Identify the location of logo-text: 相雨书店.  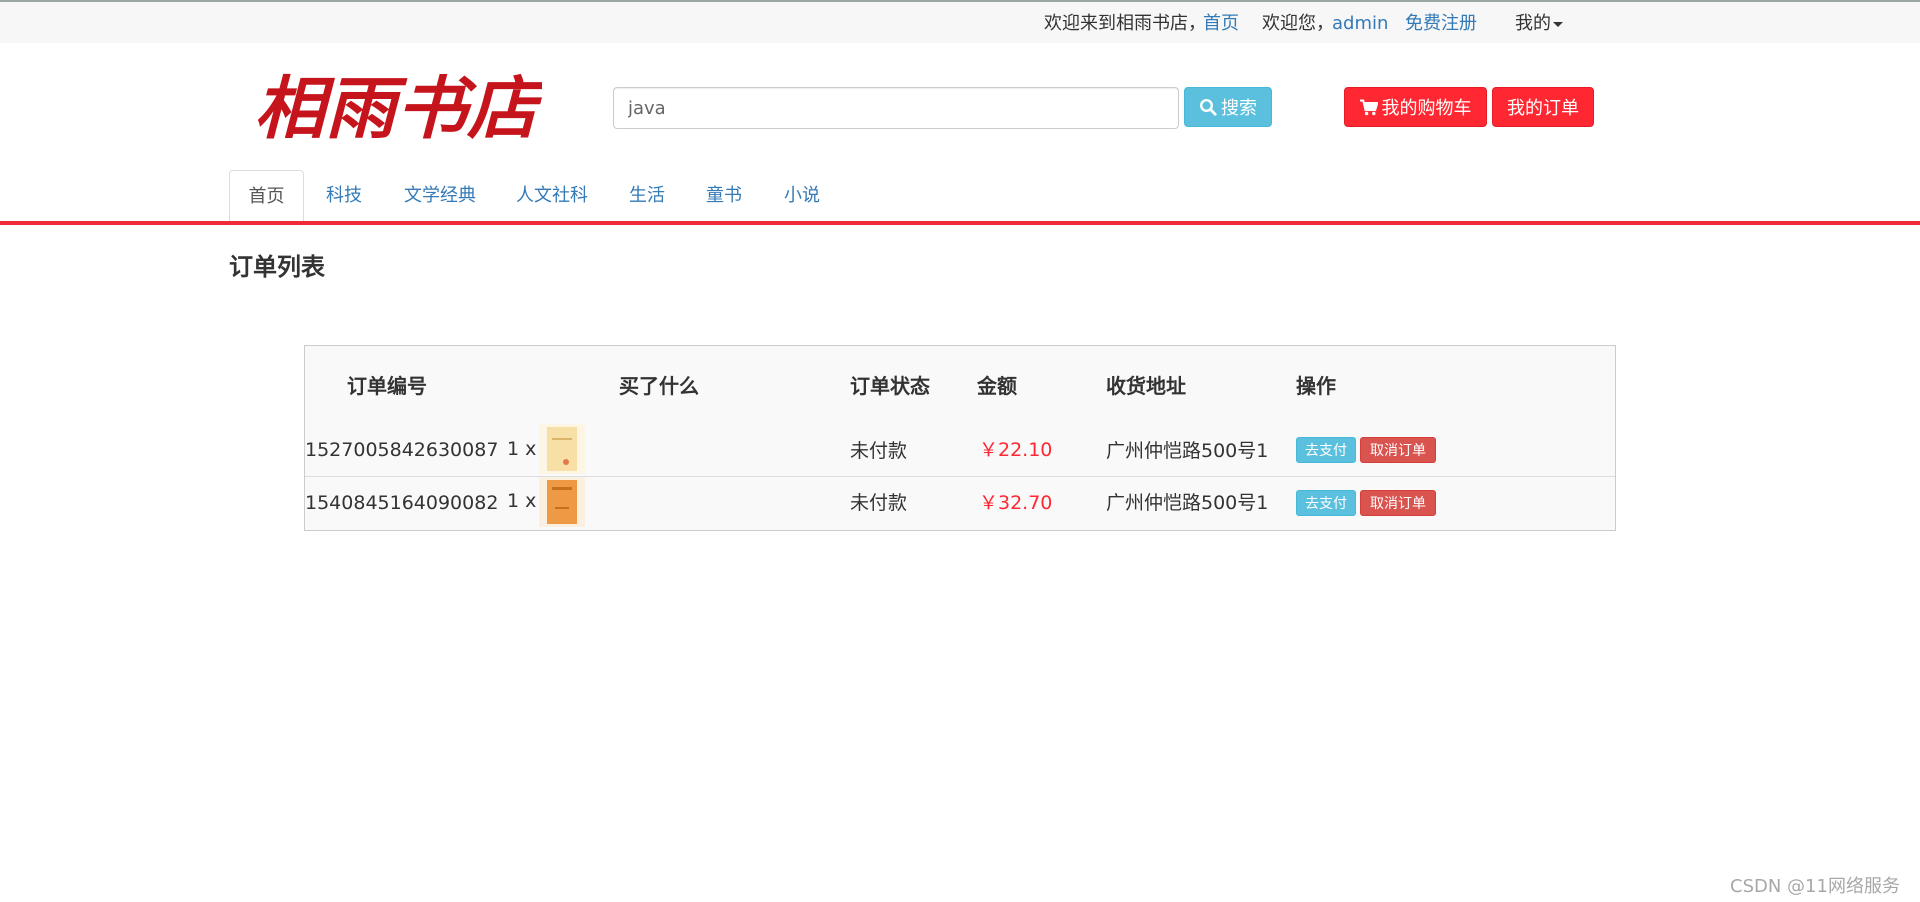
(398, 108).